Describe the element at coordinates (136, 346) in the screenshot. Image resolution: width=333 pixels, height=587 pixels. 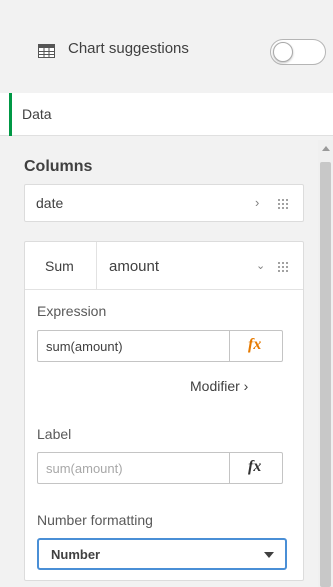
I see `expression-input` at that location.